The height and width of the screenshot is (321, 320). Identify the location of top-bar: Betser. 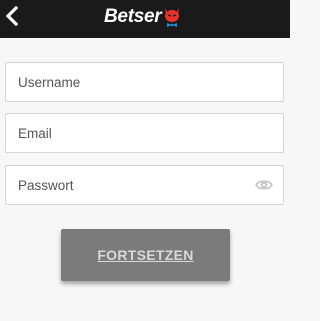
(145, 19).